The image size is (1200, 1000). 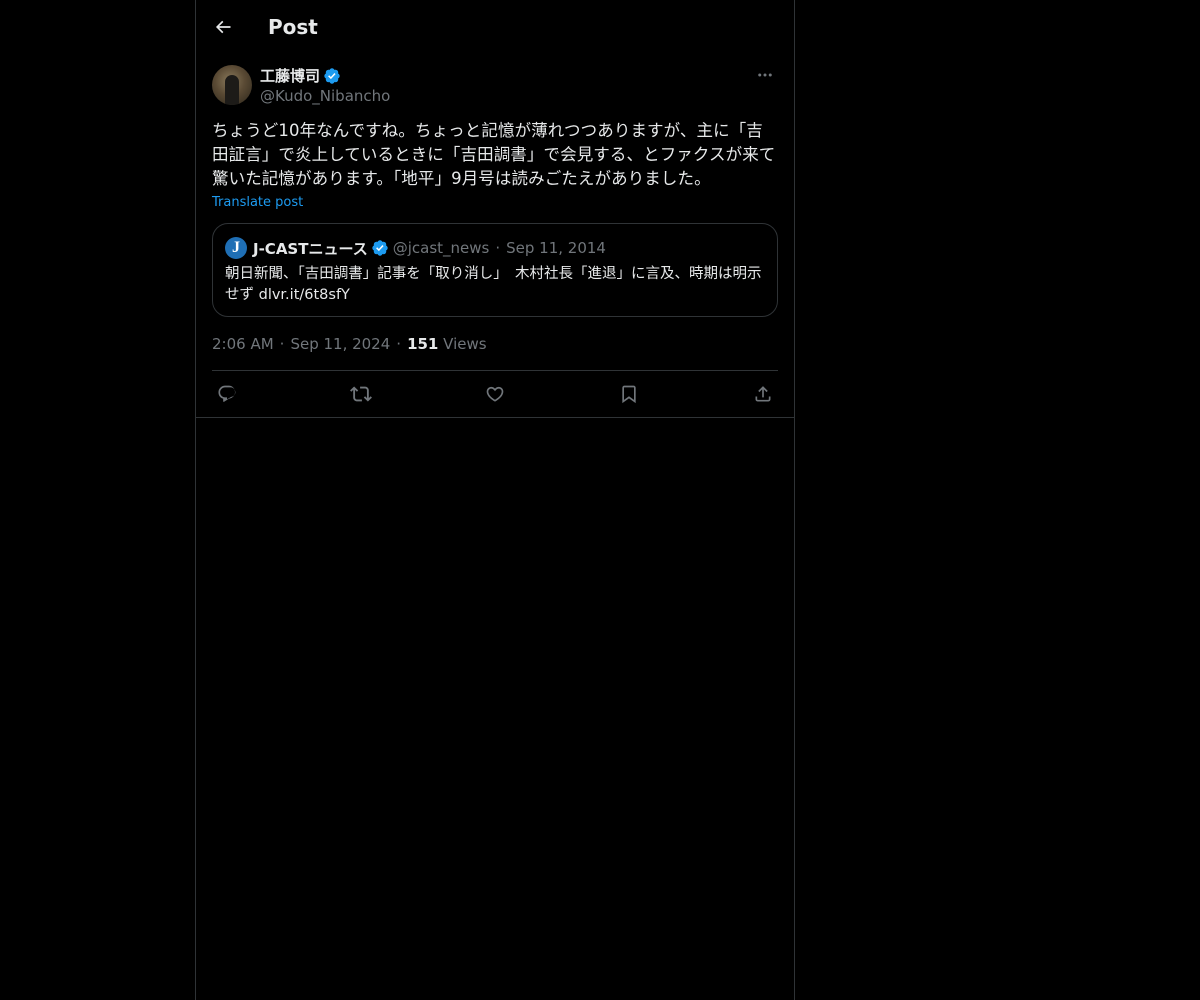 I want to click on like-button, so click(x=495, y=394).